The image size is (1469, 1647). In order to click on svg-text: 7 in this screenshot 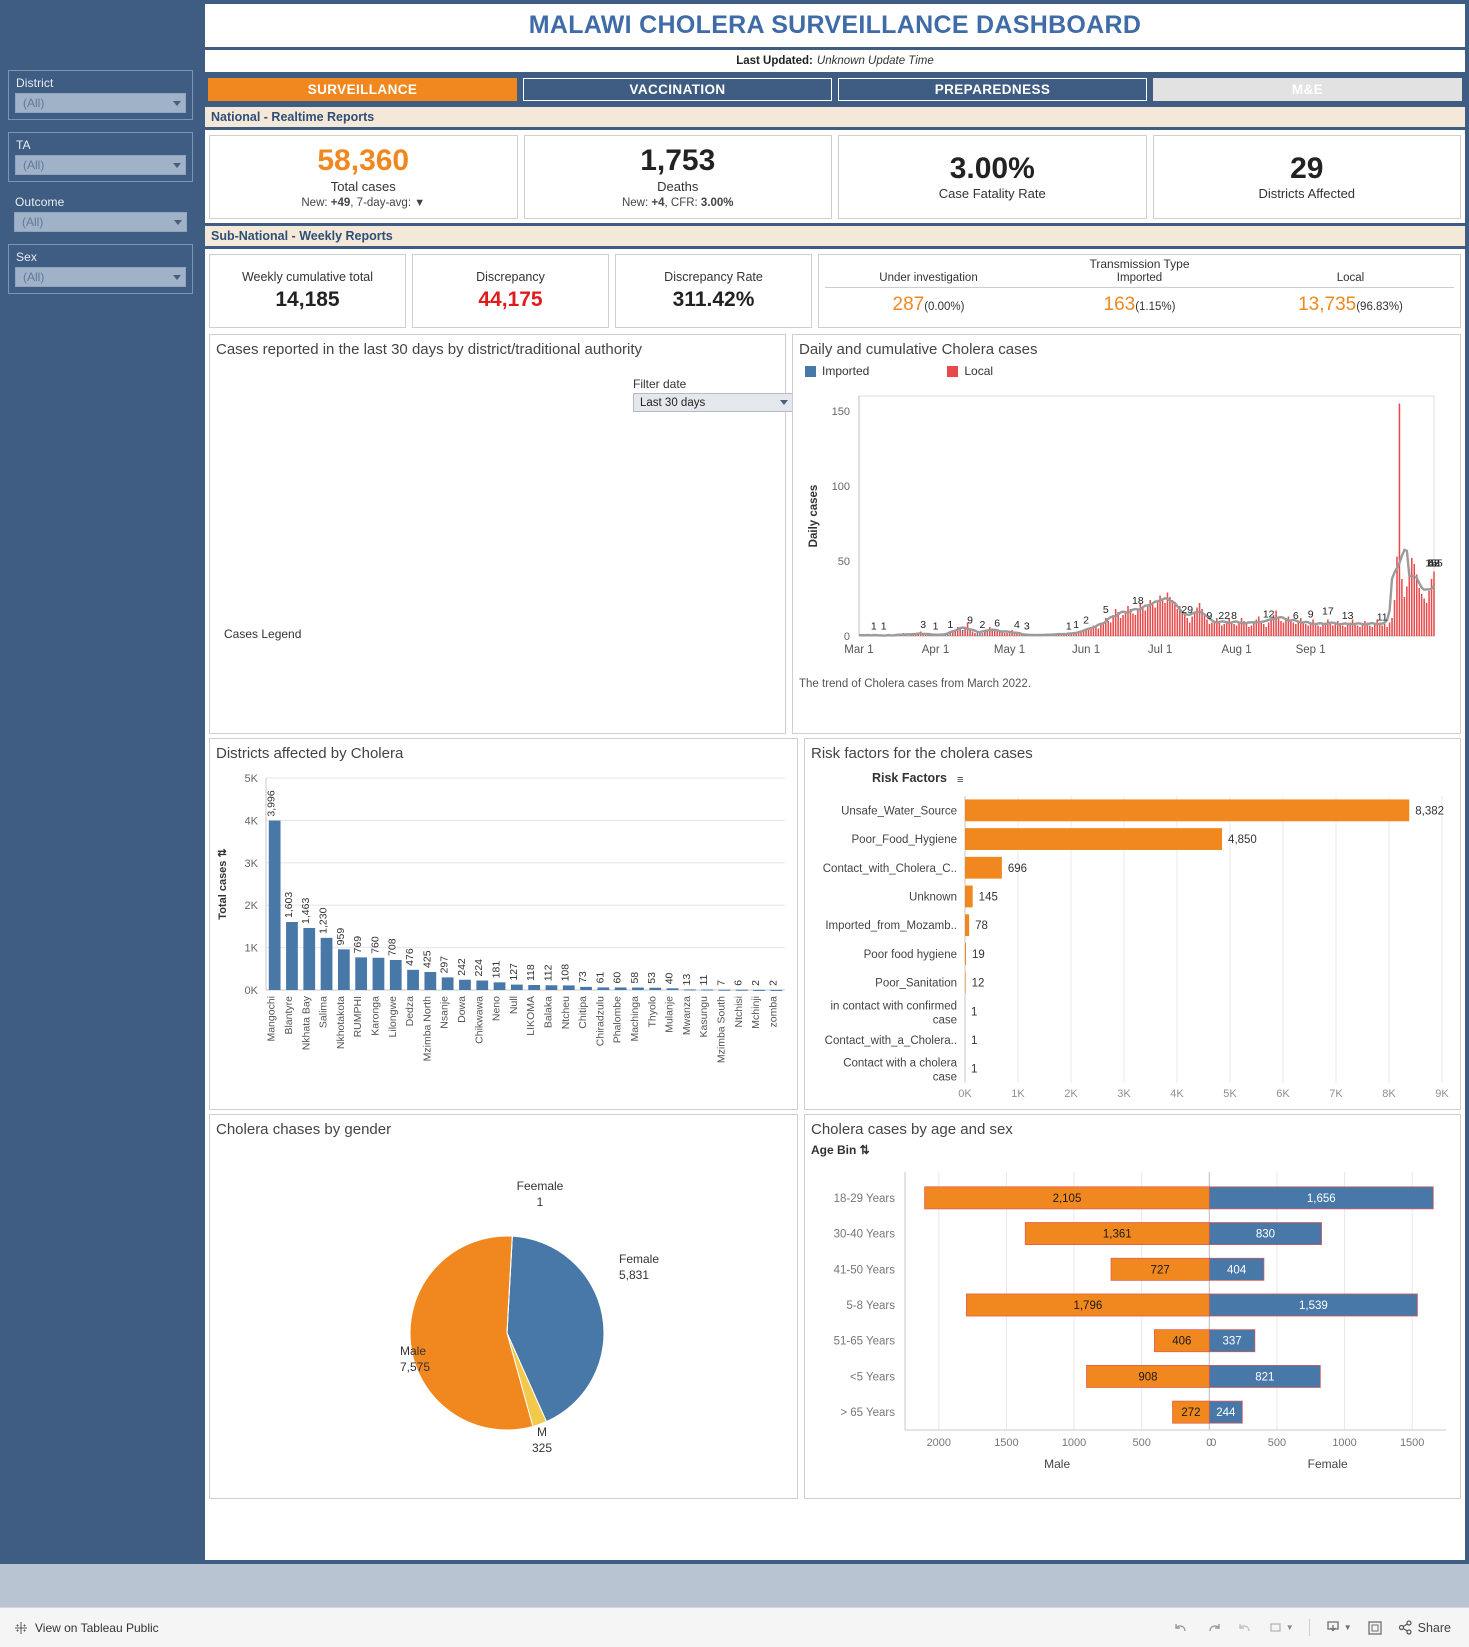, I will do `click(721, 983)`.